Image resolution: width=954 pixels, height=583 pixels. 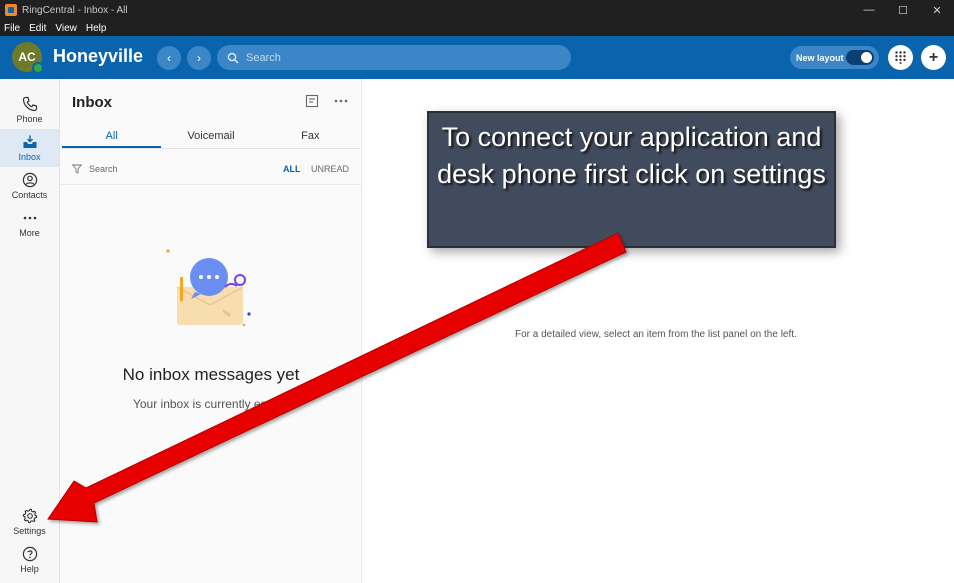 What do you see at coordinates (29, 516) in the screenshot?
I see `gear-icon` at bounding box center [29, 516].